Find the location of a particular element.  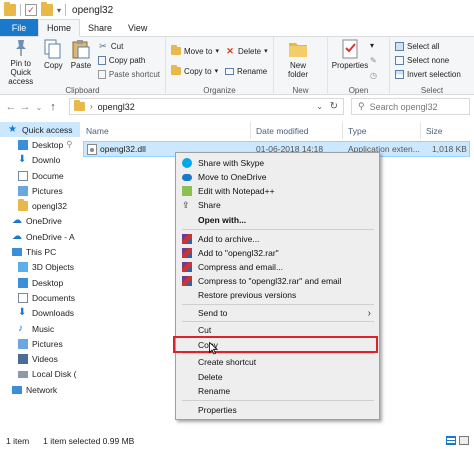

copy-path-label: Copy path is located at coordinates (127, 60).